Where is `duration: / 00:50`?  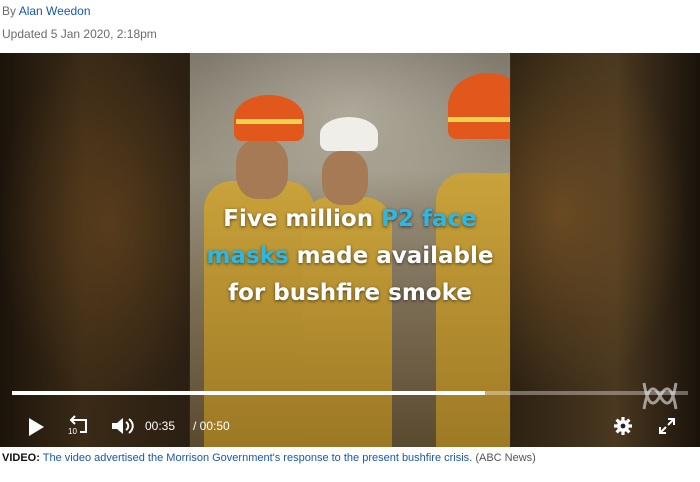
duration: / 00:50 is located at coordinates (211, 426).